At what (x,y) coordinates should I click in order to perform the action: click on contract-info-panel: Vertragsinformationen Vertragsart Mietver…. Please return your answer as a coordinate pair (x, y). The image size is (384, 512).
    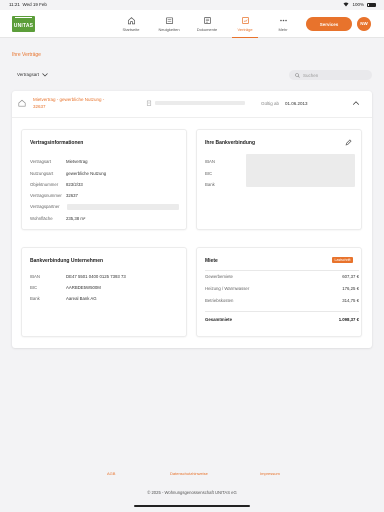
    Looking at the image, I should click on (104, 179).